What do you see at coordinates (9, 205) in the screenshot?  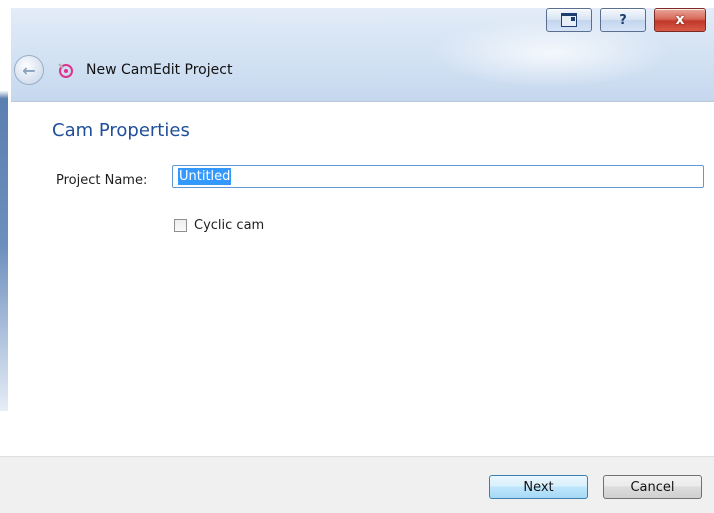 I see `left-edge-highlight` at bounding box center [9, 205].